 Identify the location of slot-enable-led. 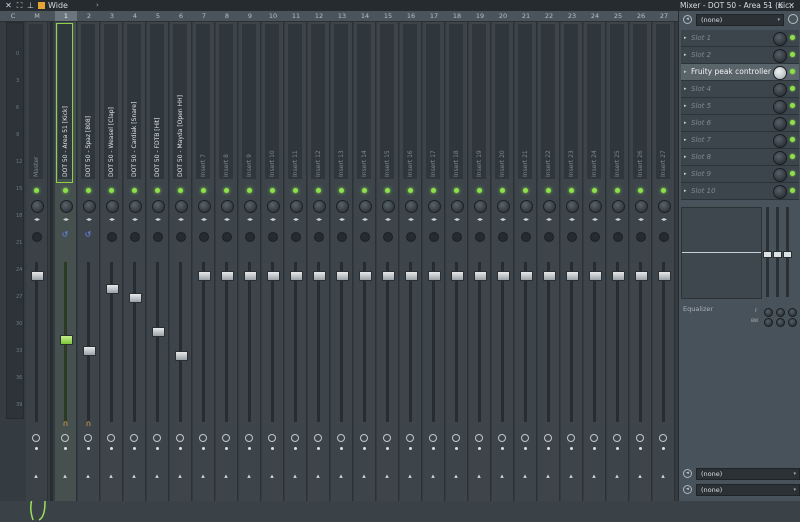
(792, 122).